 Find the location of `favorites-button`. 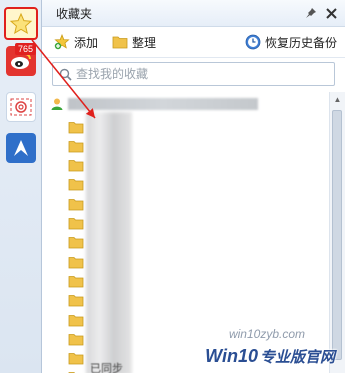

favorites-button is located at coordinates (21, 23).